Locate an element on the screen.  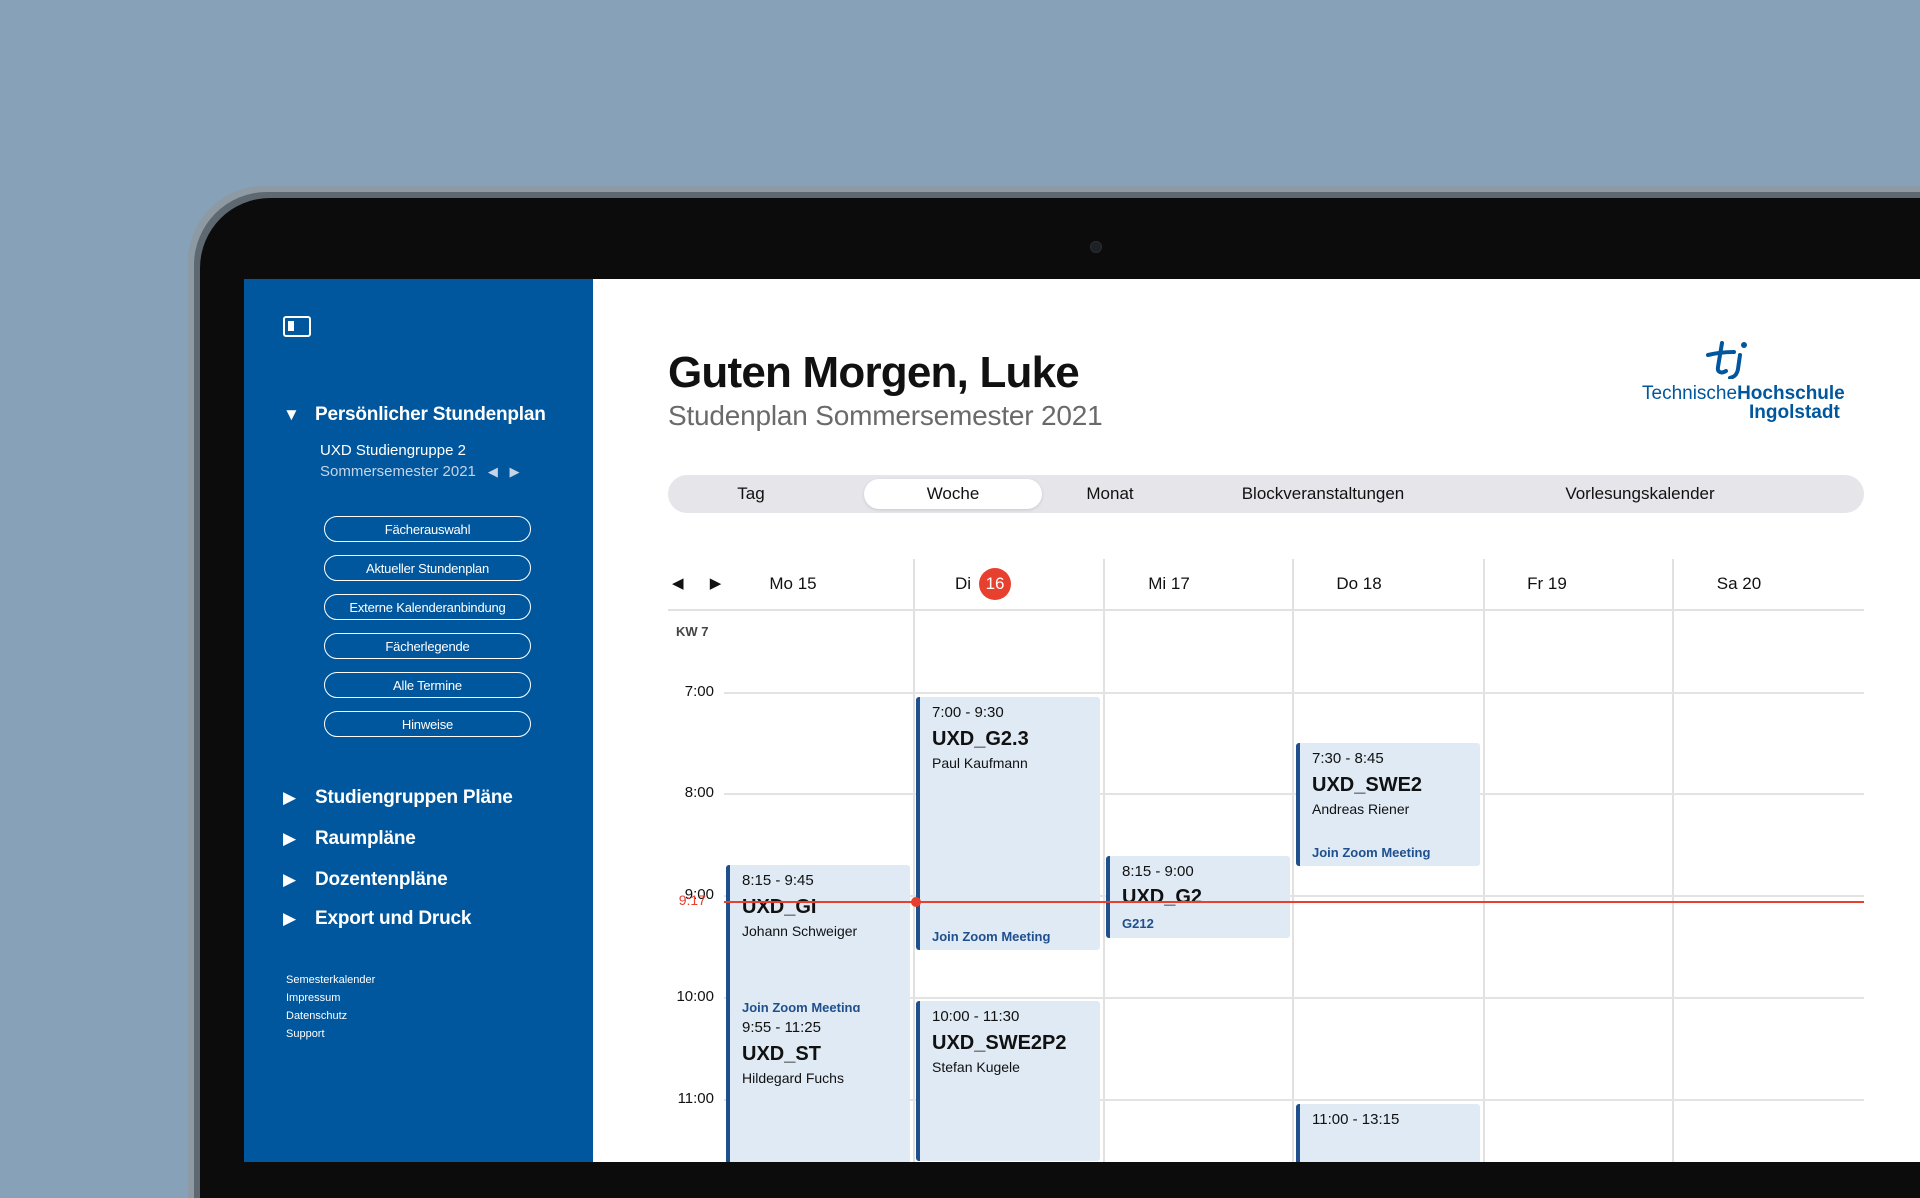
page-subtitle: Studenplan Sommersemester 2021 is located at coordinates (885, 415).